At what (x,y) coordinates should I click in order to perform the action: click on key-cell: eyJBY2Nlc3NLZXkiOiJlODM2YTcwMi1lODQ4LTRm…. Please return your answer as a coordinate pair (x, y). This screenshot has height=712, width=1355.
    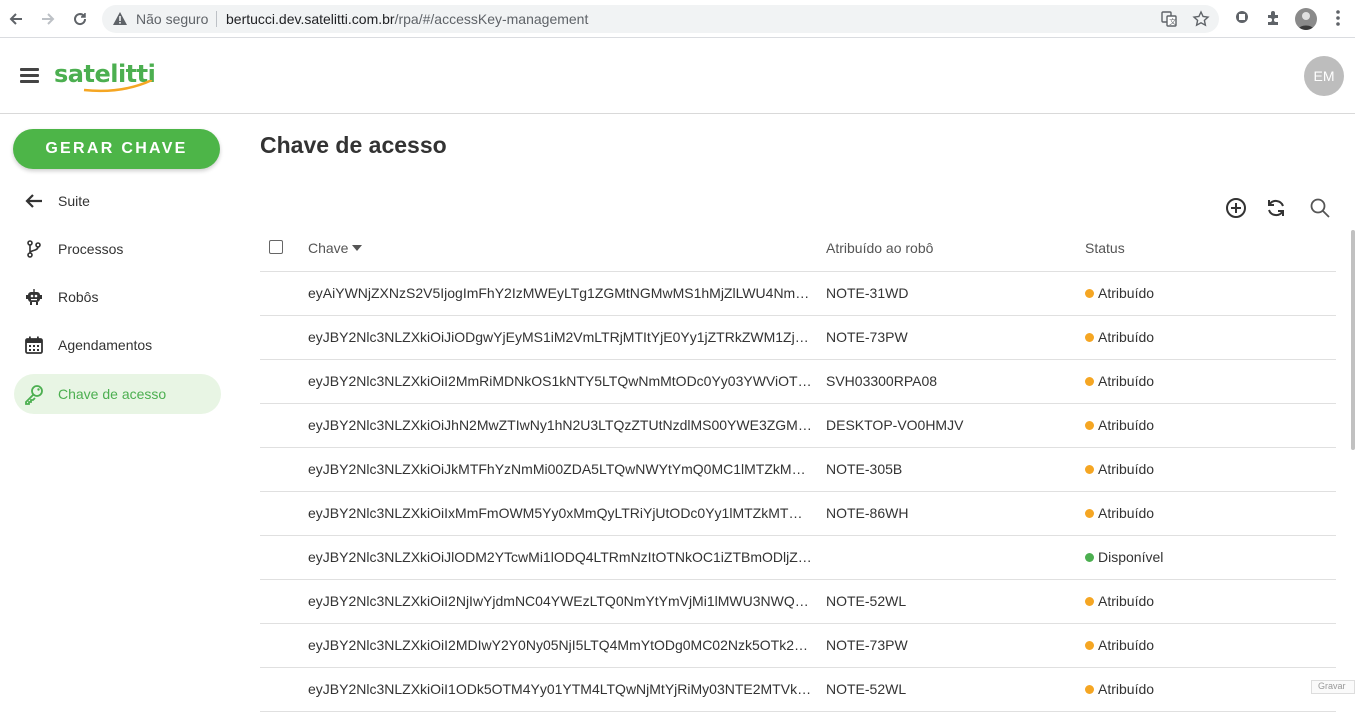
    Looking at the image, I should click on (560, 557).